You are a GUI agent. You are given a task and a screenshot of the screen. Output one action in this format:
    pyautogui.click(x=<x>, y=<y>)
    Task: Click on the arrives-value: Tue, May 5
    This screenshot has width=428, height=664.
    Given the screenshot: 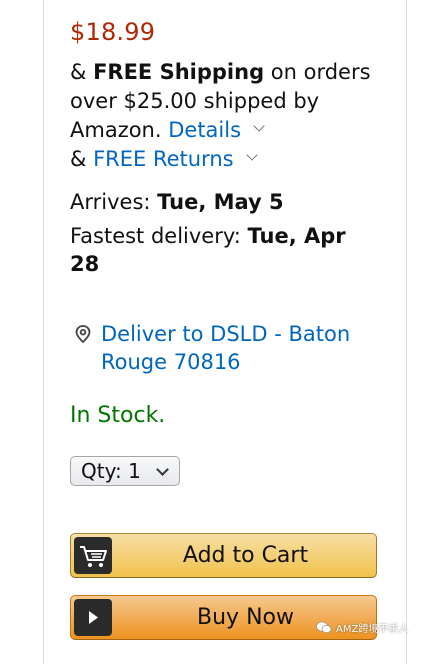 What is the action you would take?
    pyautogui.click(x=220, y=202)
    